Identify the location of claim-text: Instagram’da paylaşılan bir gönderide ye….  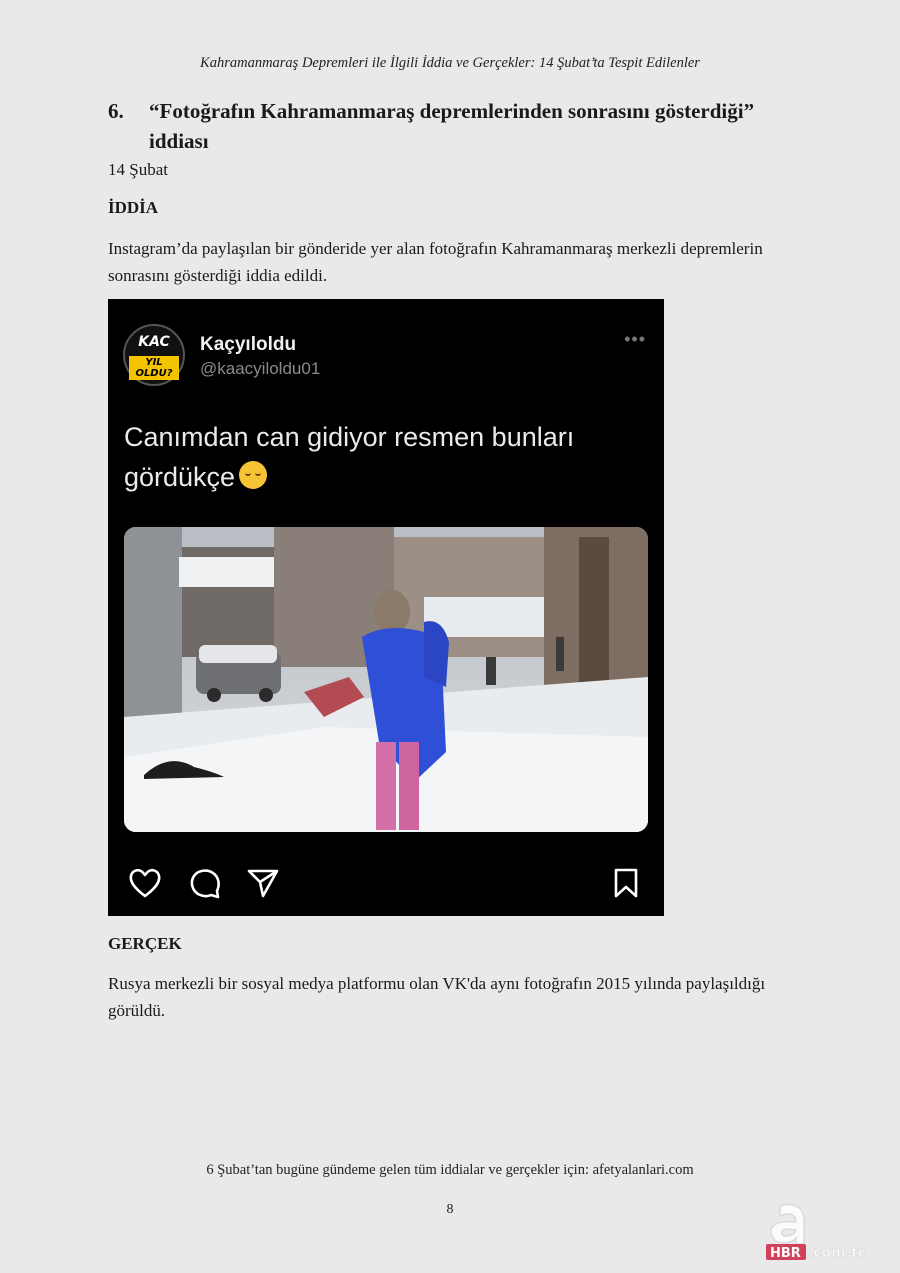
(435, 262).